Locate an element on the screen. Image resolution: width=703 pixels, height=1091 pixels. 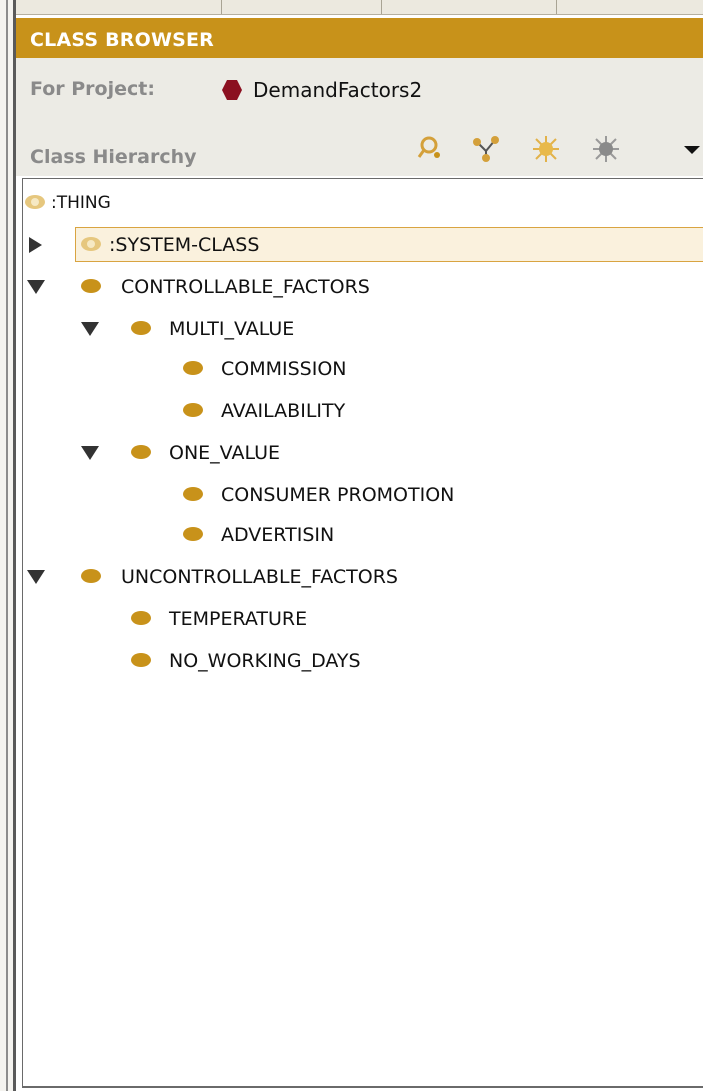
tree-node-availability: AVAILABILITY is located at coordinates (383, 411).